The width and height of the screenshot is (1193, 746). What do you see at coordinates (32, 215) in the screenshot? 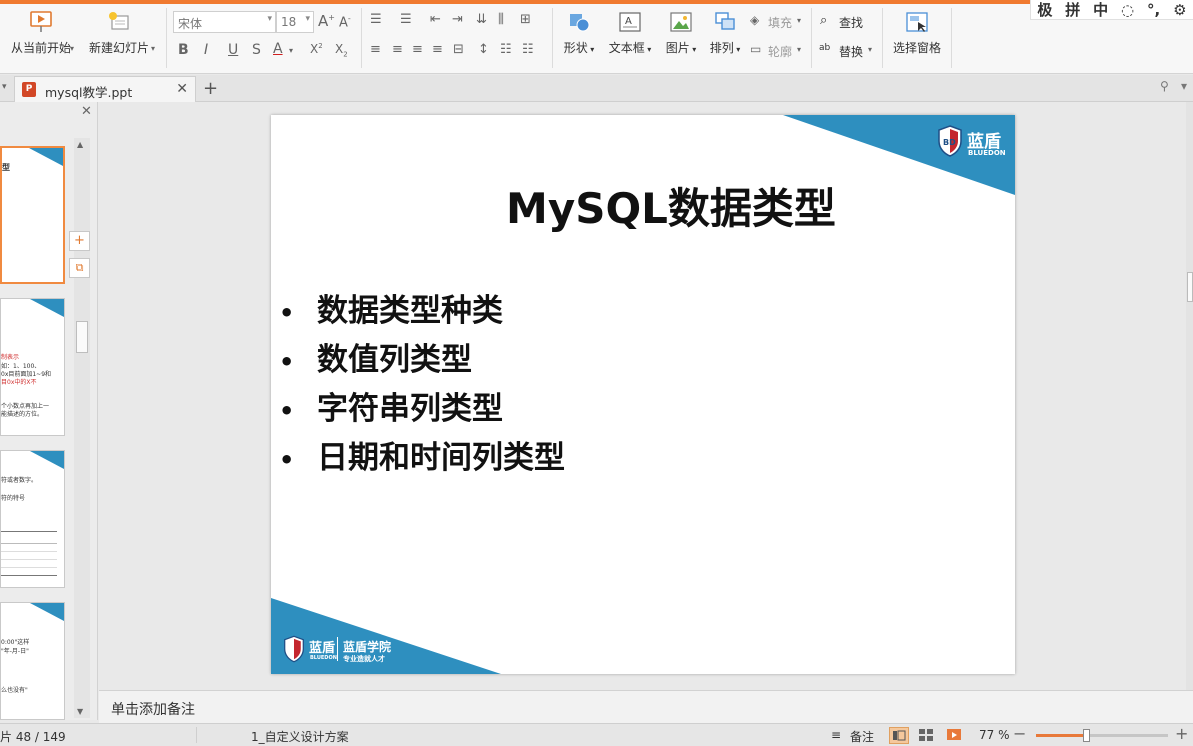
I see `slide-thumbnail: 型` at bounding box center [32, 215].